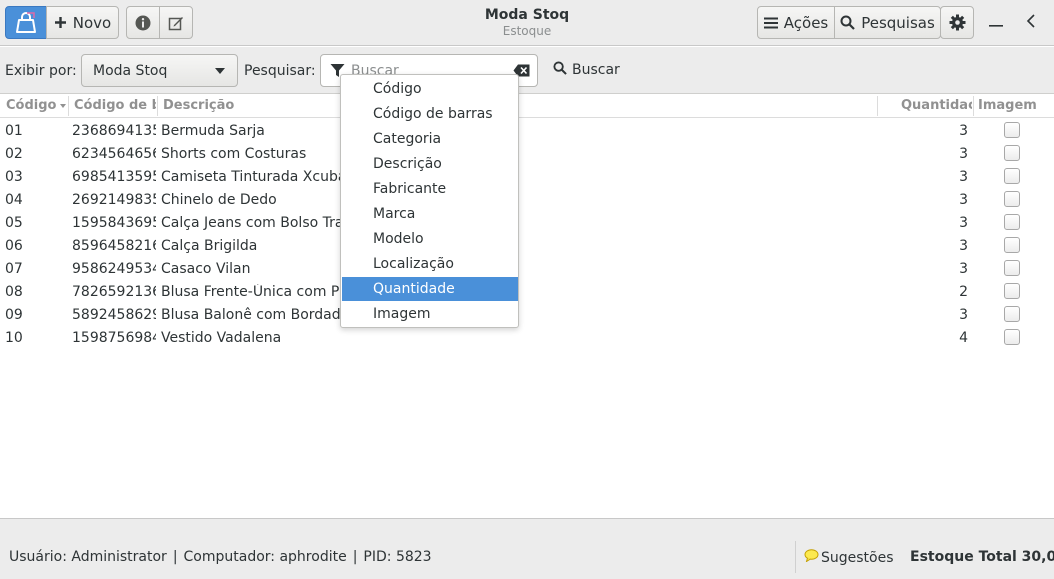 This screenshot has width=1054, height=579. Describe the element at coordinates (806, 22) in the screenshot. I see `acoes-button-label: Ações` at that location.